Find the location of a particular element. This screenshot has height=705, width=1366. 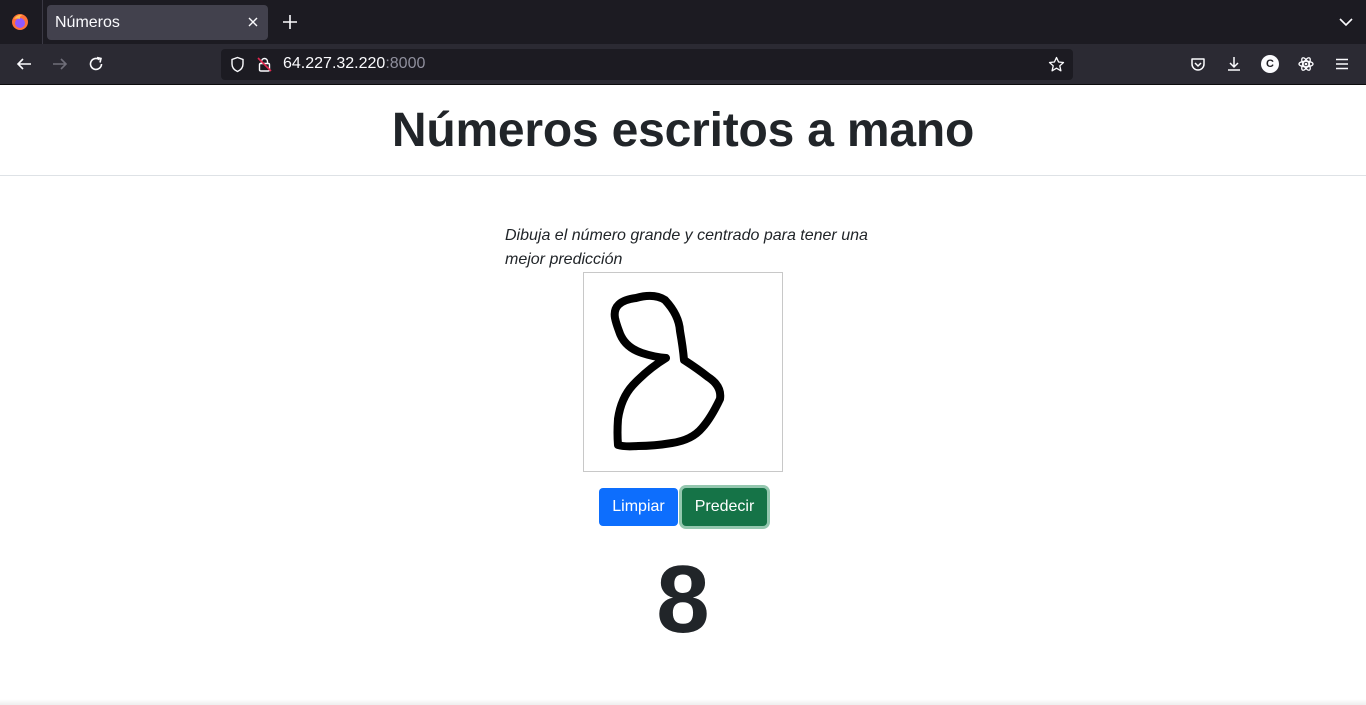

firefox-icon is located at coordinates (20, 22).